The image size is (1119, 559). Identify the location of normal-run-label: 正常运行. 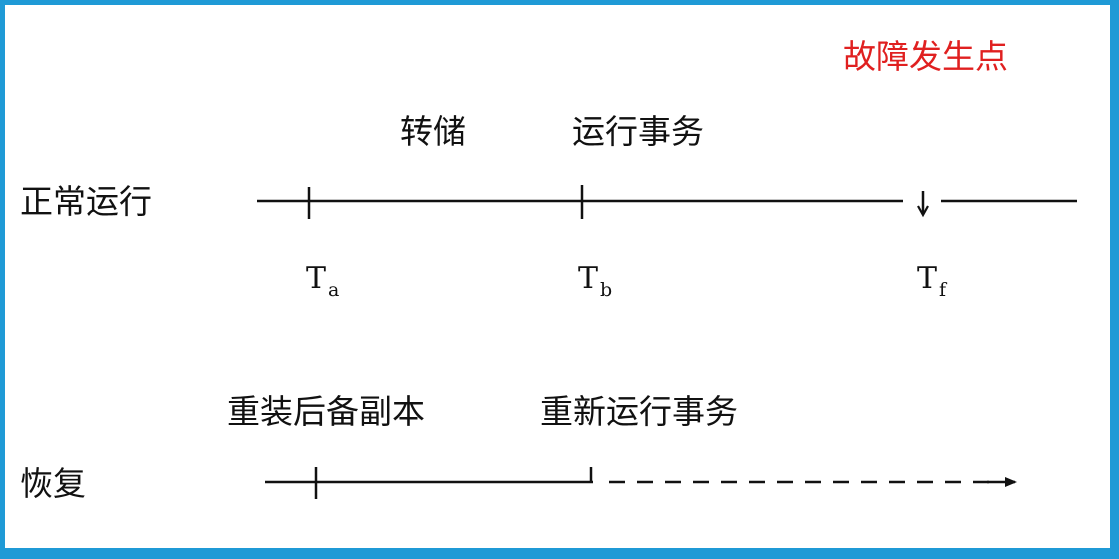
(86, 201).